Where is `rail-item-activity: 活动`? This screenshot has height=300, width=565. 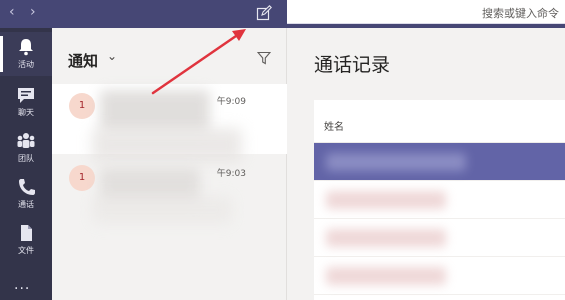 rail-item-activity: 活动 is located at coordinates (26, 54).